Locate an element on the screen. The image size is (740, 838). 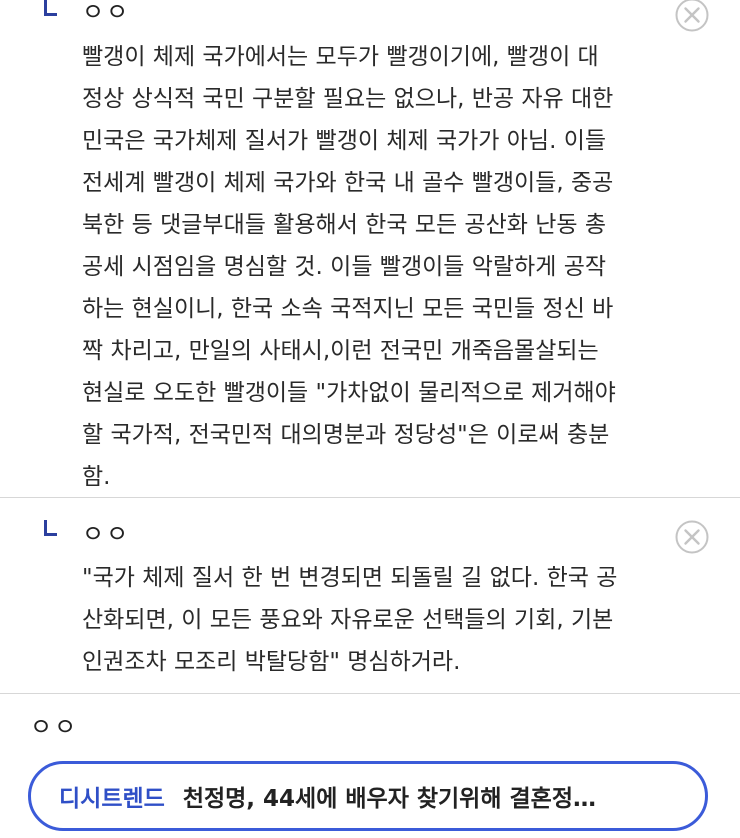
reply-text-line: 북한 등 댓글부대들 활용해서 한국 모든 공산화 난동 총 is located at coordinates (344, 225).